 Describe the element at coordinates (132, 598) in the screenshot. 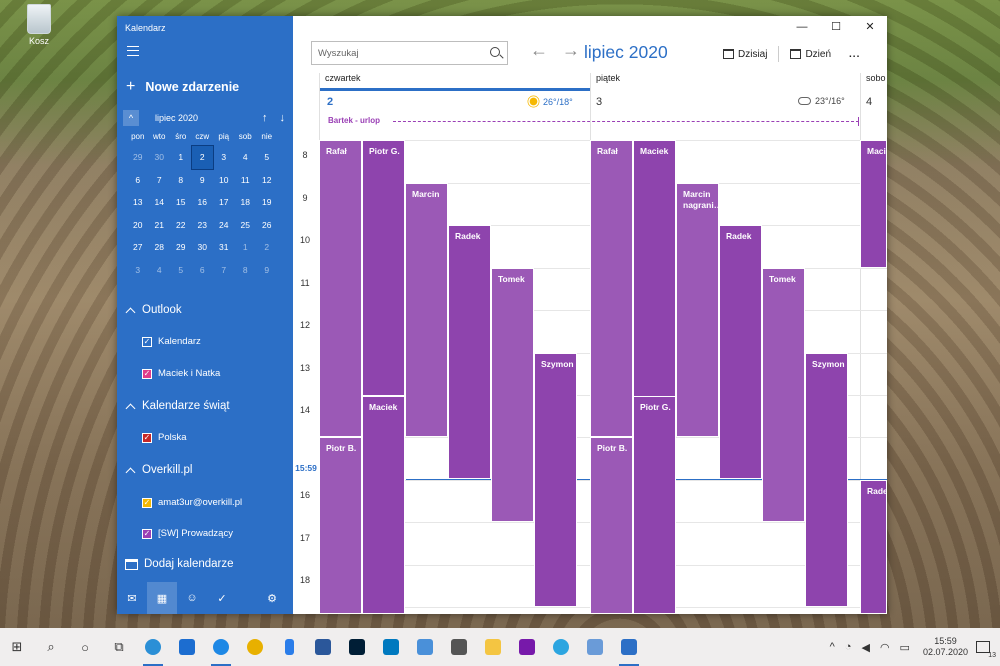

I see `mail-icon: ✉` at that location.